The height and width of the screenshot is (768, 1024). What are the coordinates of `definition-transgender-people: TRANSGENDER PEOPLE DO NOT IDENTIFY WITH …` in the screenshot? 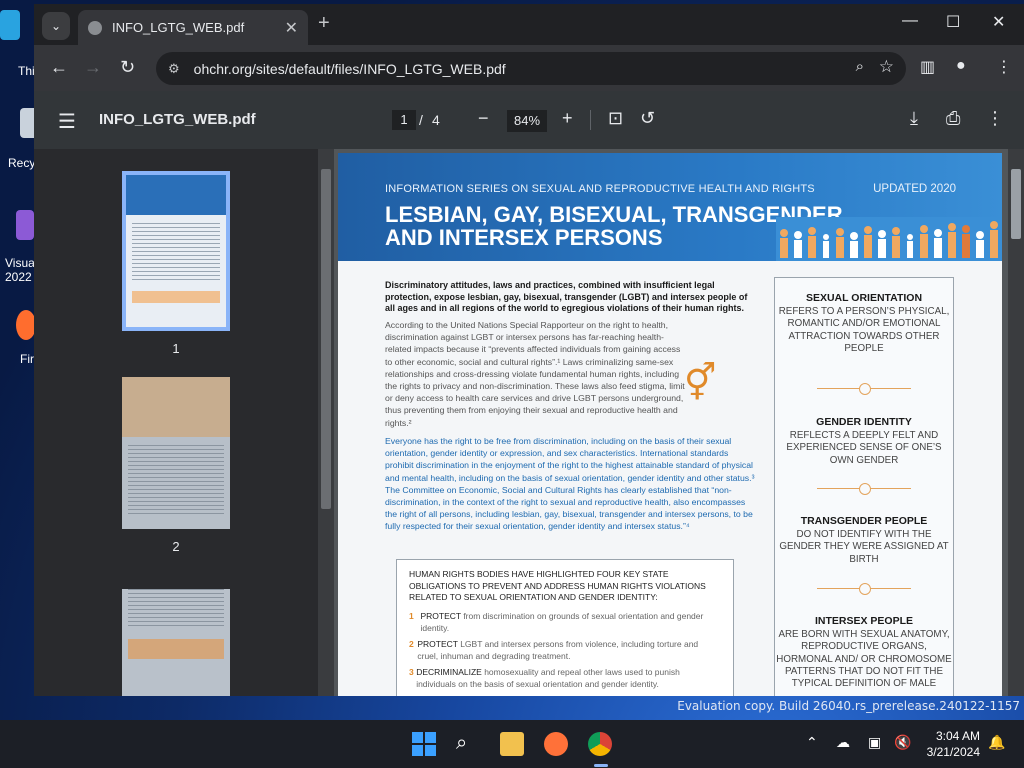 It's located at (864, 540).